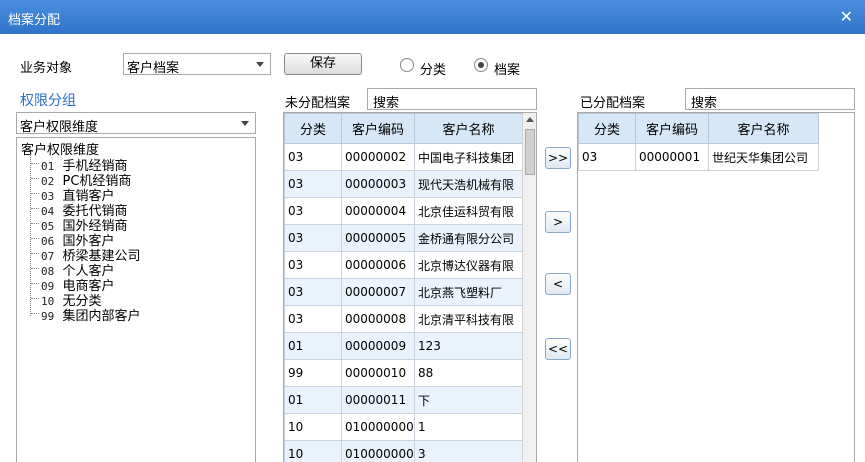 The image size is (865, 462). I want to click on cell-name: 123, so click(468, 346).